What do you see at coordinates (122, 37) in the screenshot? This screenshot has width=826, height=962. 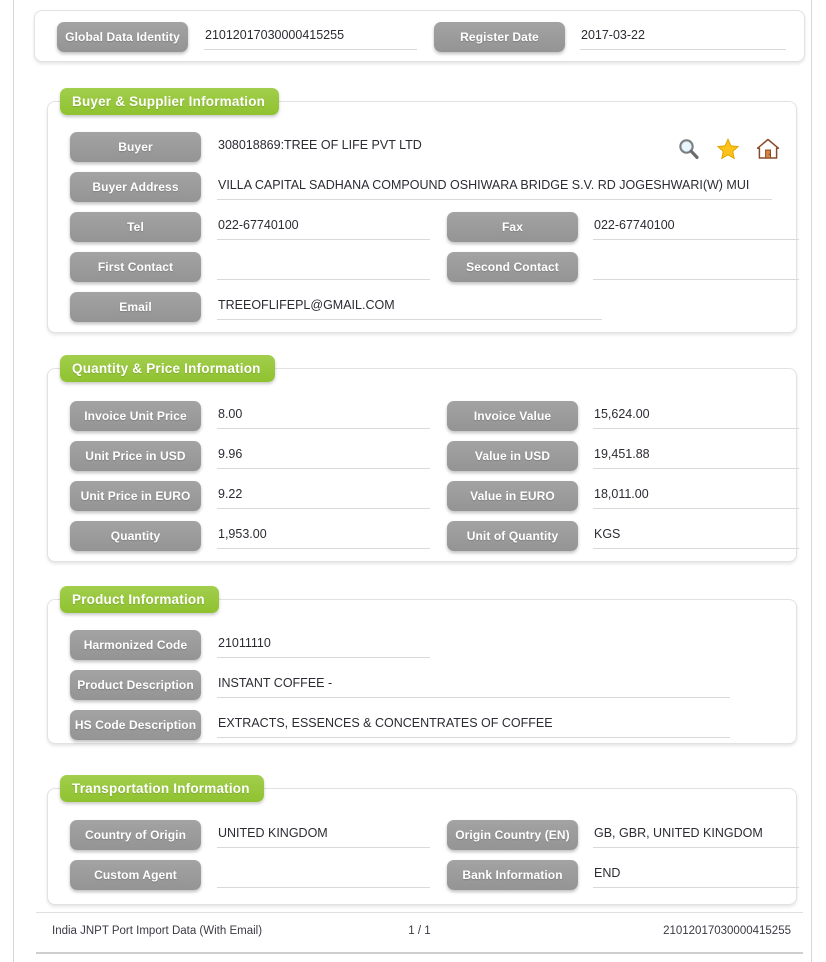 I see `field-label: Global Data Identity` at bounding box center [122, 37].